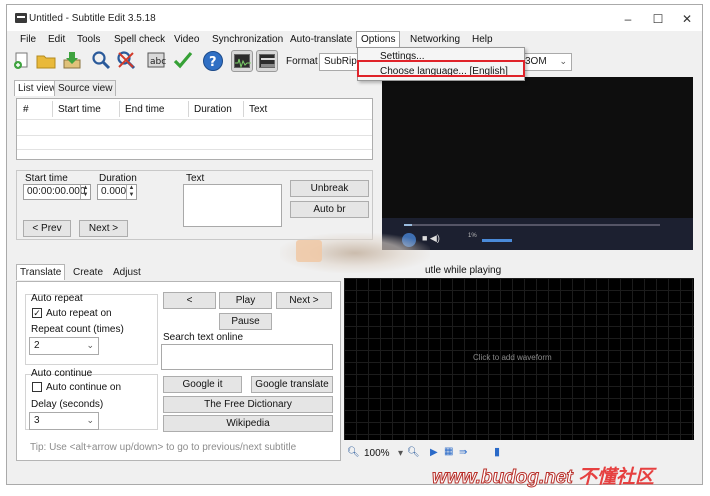  What do you see at coordinates (400, 453) in the screenshot?
I see `zoom-dropdown-icon: ▾` at bounding box center [400, 453].